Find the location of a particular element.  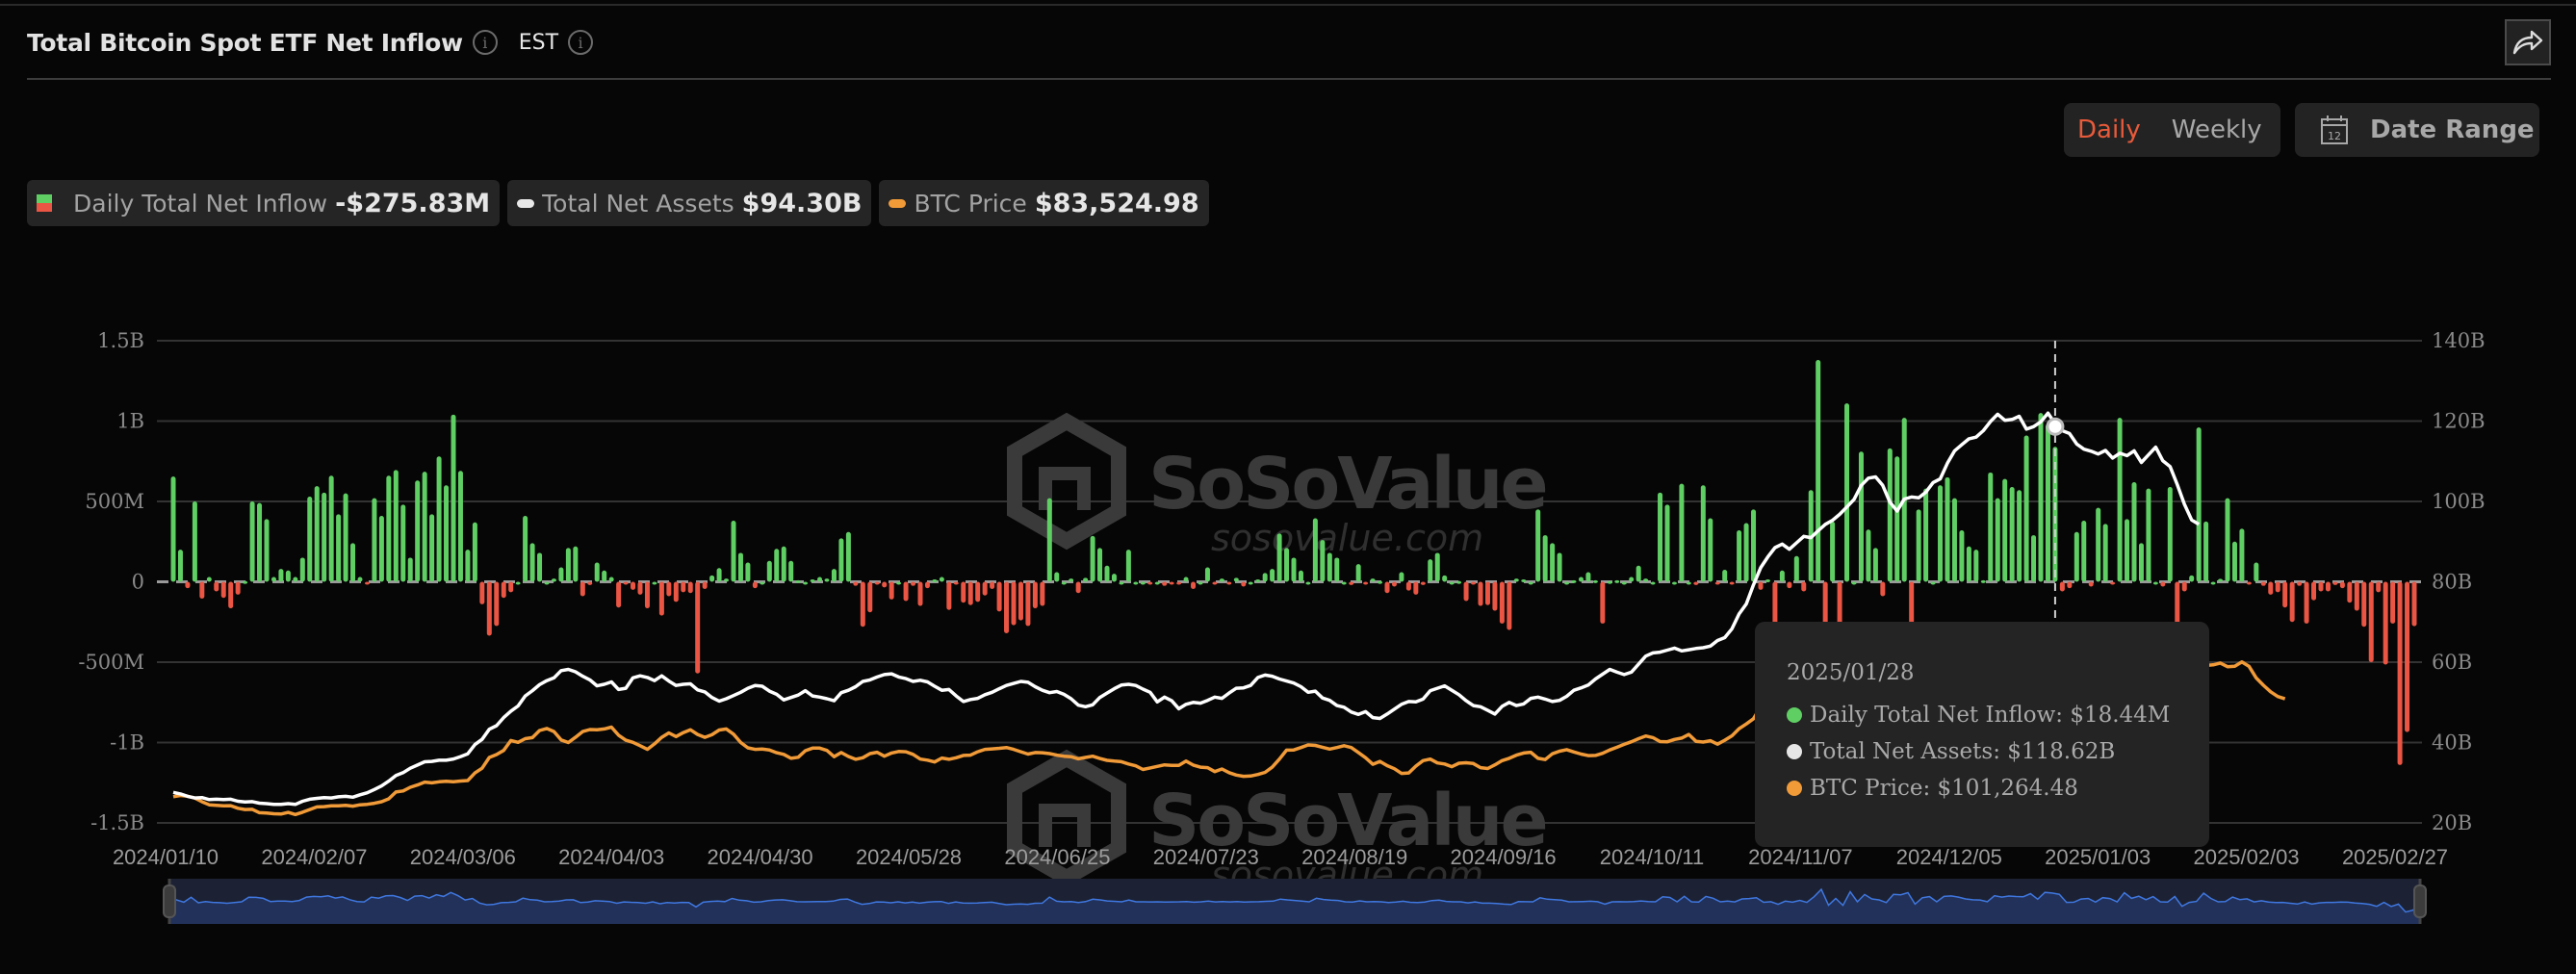

x-tick-label: 2024/11/07 is located at coordinates (1800, 857).